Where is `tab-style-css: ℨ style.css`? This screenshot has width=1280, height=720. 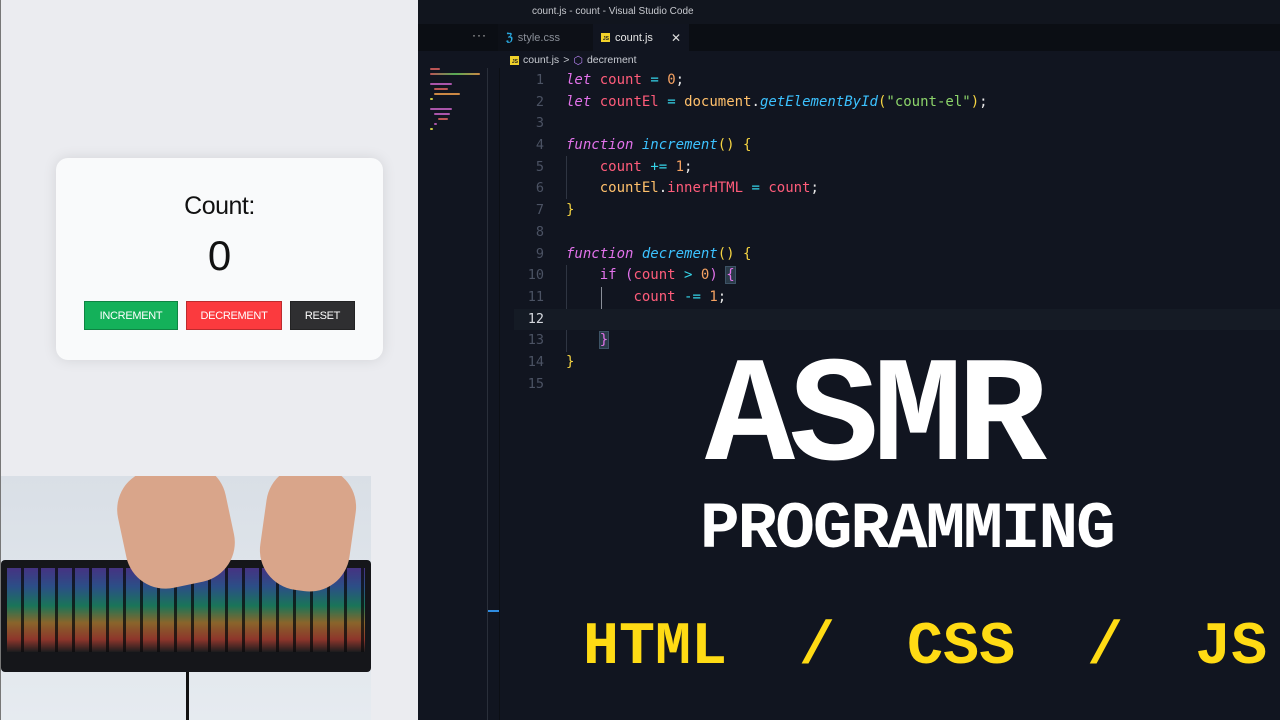 tab-style-css: ℨ style.css is located at coordinates (545, 37).